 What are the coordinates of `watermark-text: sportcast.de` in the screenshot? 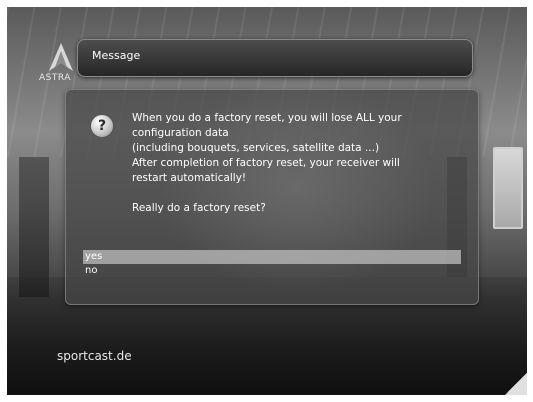 It's located at (94, 356).